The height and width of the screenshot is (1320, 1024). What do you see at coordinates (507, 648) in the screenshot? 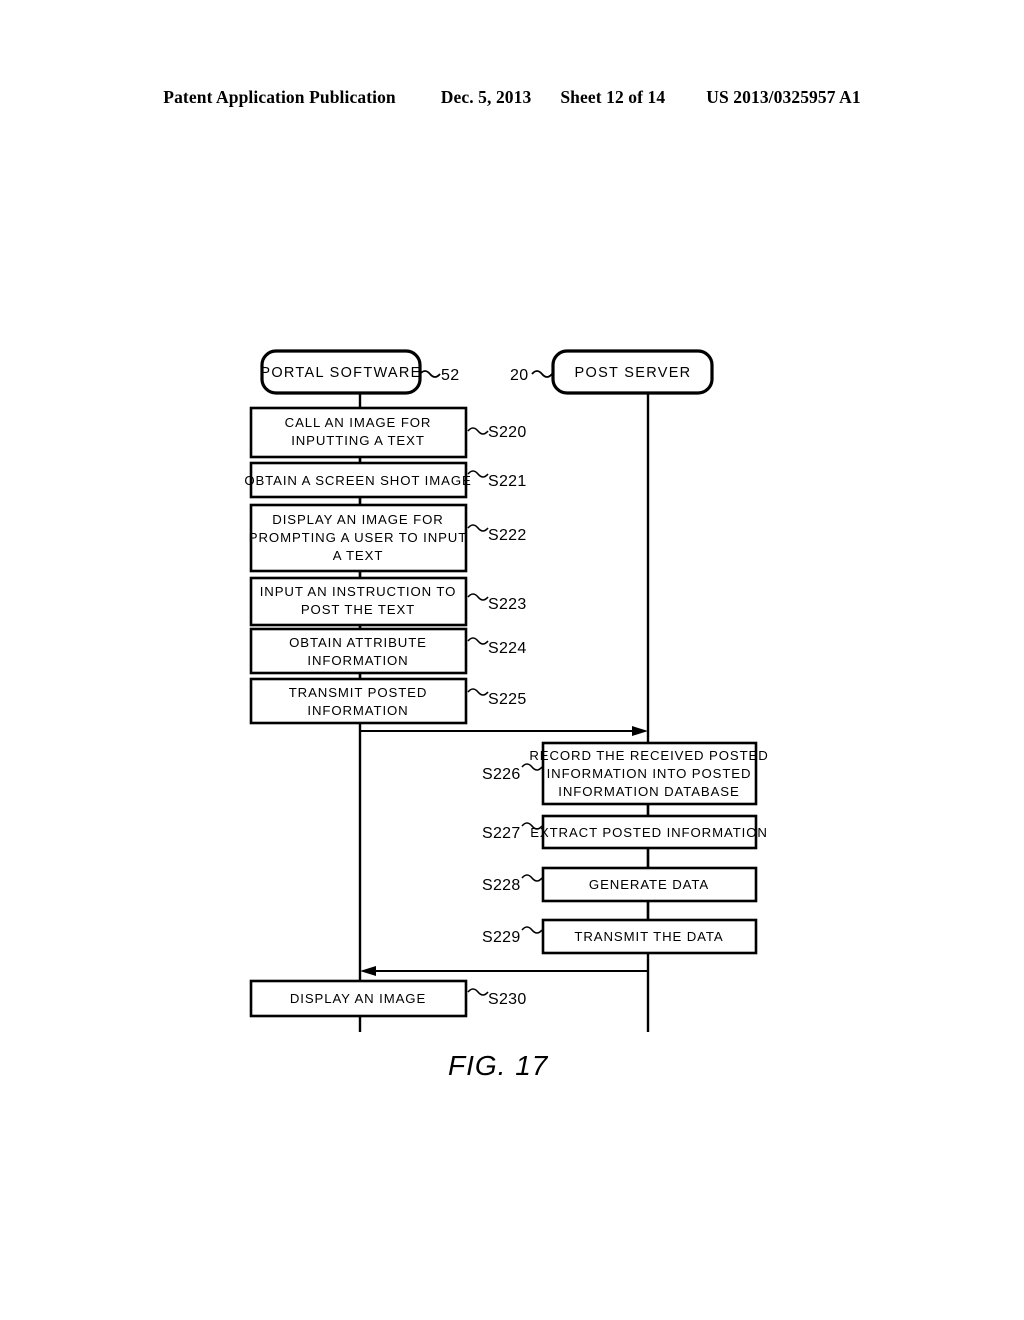
I see `step-label-s224: S224` at bounding box center [507, 648].